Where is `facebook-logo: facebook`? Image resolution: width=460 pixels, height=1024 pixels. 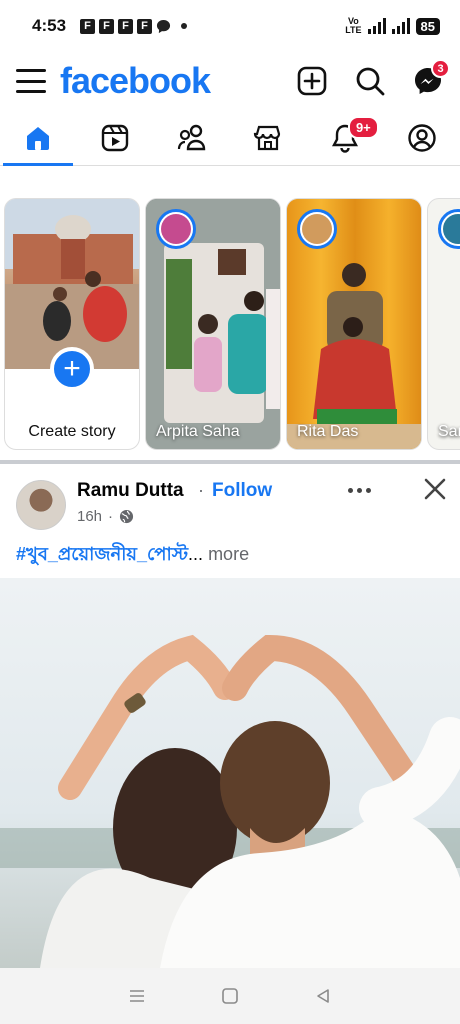 facebook-logo: facebook is located at coordinates (135, 81).